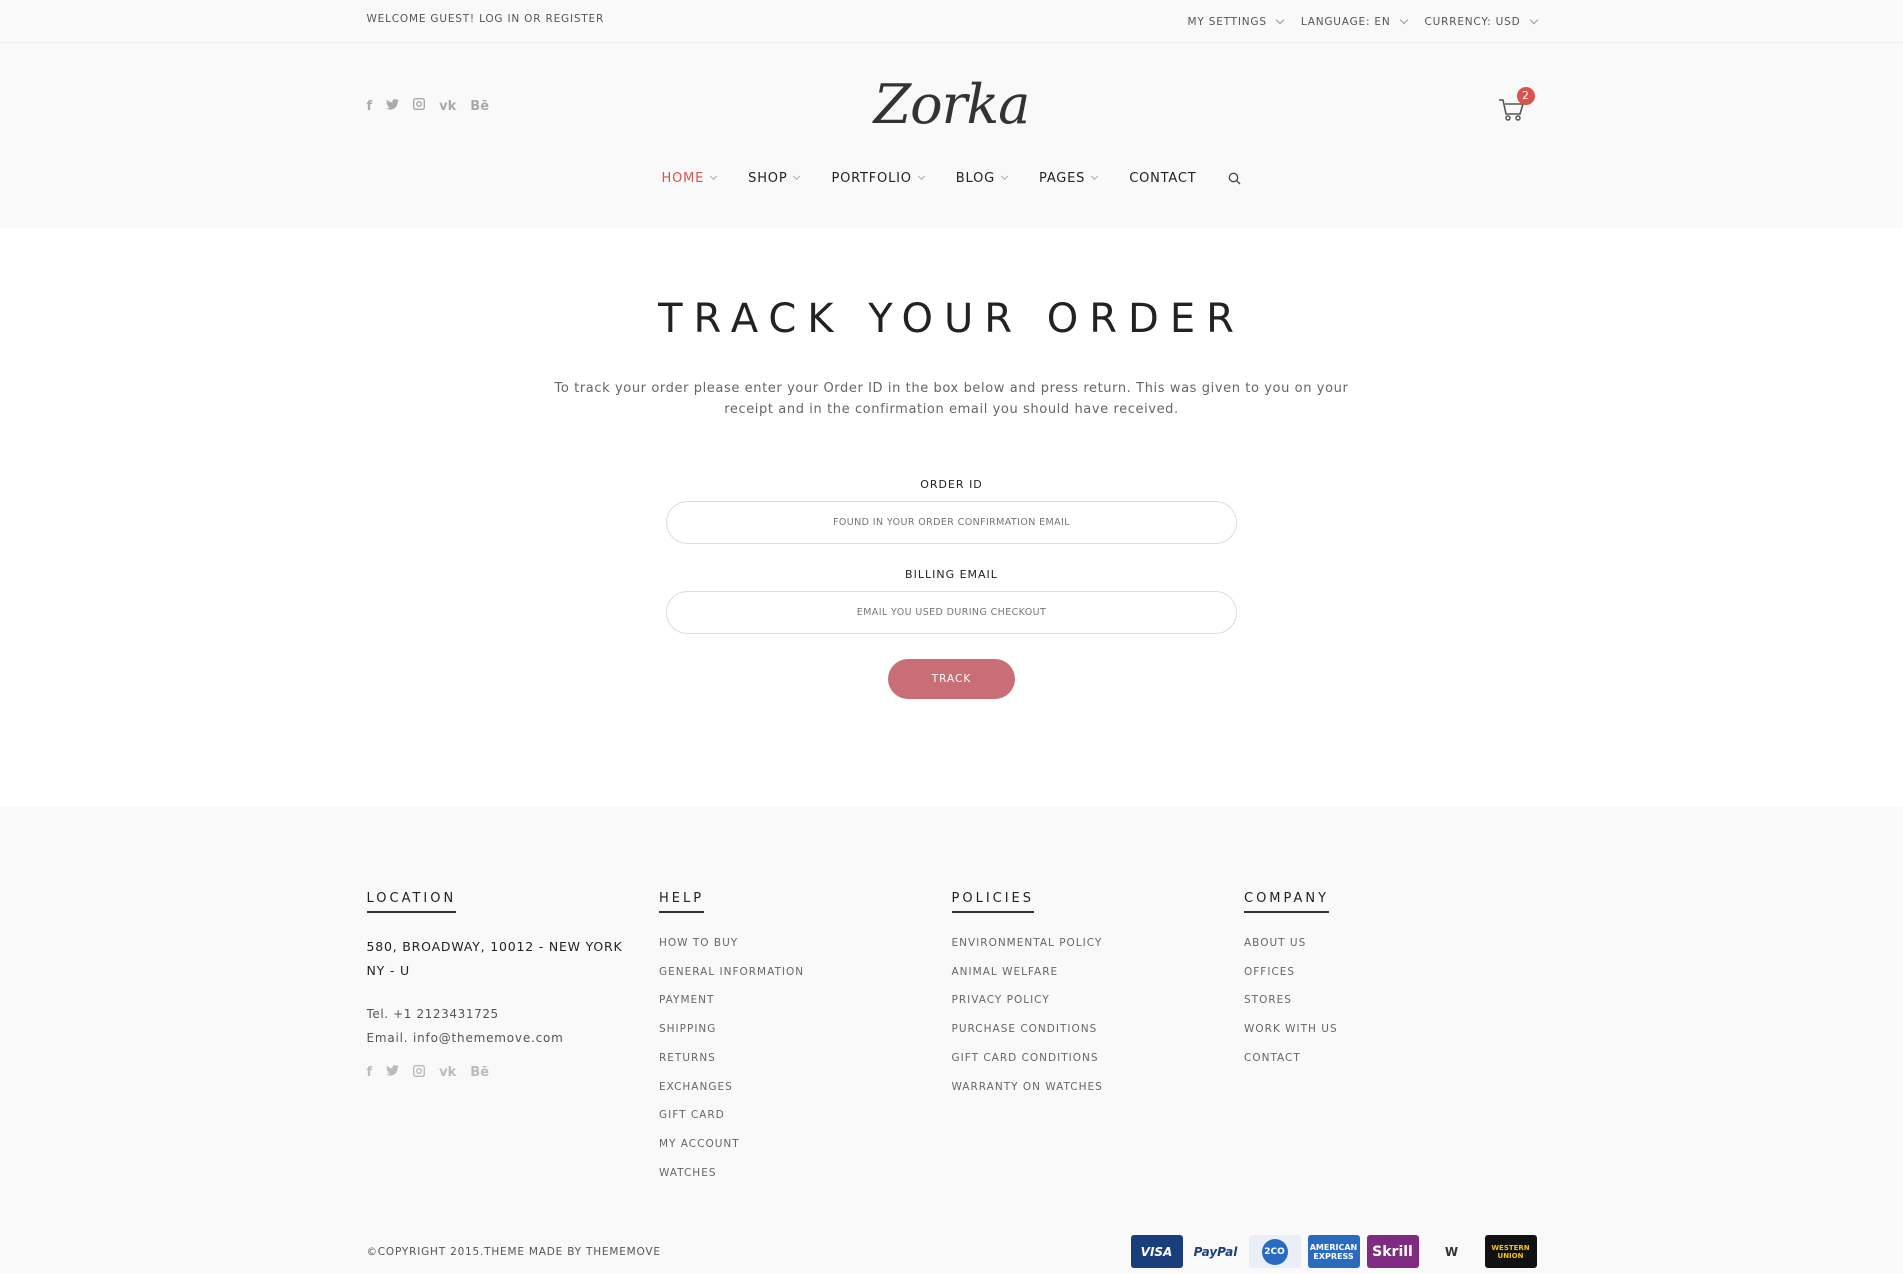 The image size is (1903, 1274). I want to click on nav-home-label: HOME, so click(683, 178).